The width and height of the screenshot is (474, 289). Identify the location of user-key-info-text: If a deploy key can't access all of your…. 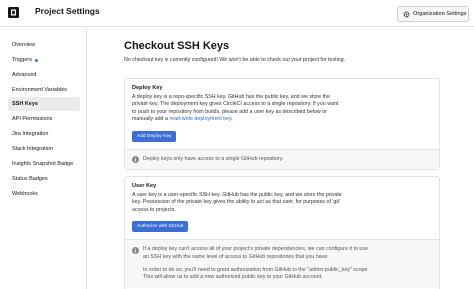
(258, 264).